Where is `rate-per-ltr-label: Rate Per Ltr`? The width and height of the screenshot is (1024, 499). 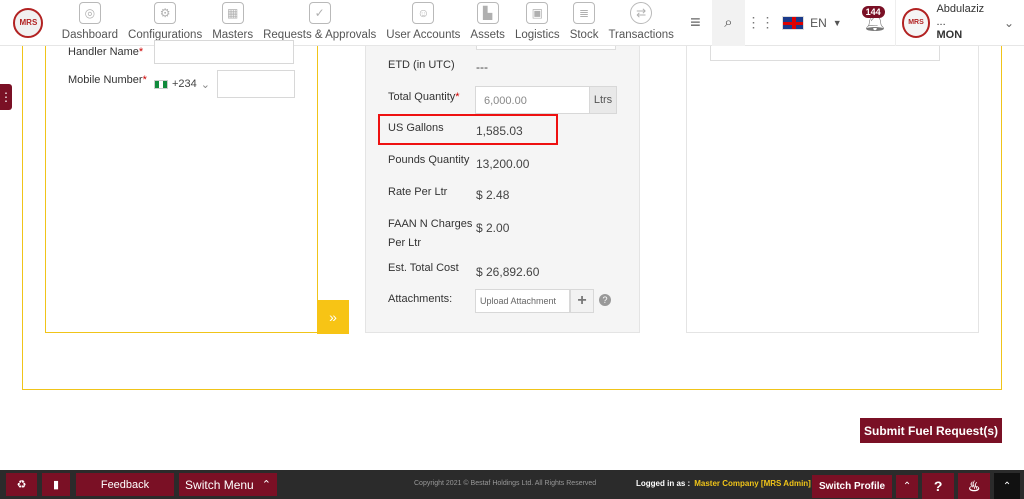 rate-per-ltr-label: Rate Per Ltr is located at coordinates (418, 192).